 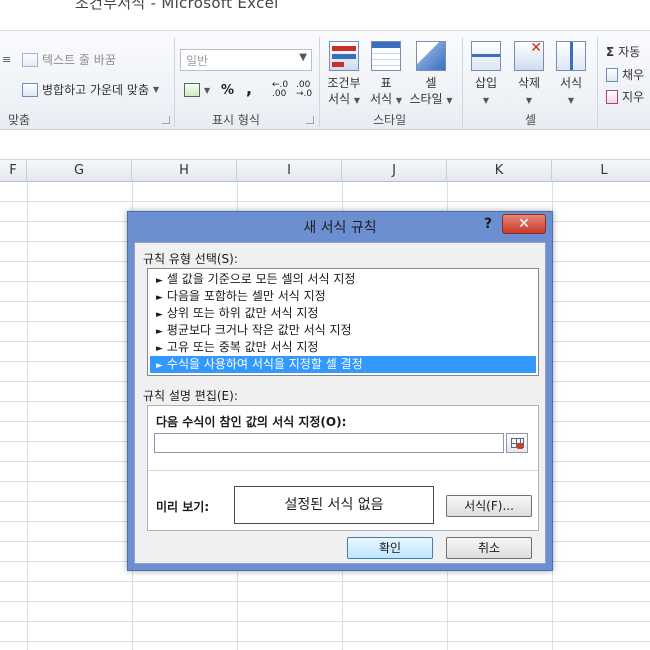 What do you see at coordinates (343, 347) in the screenshot?
I see `rule-type-item: ► 고유 또는 중복 값만 서식 지정` at bounding box center [343, 347].